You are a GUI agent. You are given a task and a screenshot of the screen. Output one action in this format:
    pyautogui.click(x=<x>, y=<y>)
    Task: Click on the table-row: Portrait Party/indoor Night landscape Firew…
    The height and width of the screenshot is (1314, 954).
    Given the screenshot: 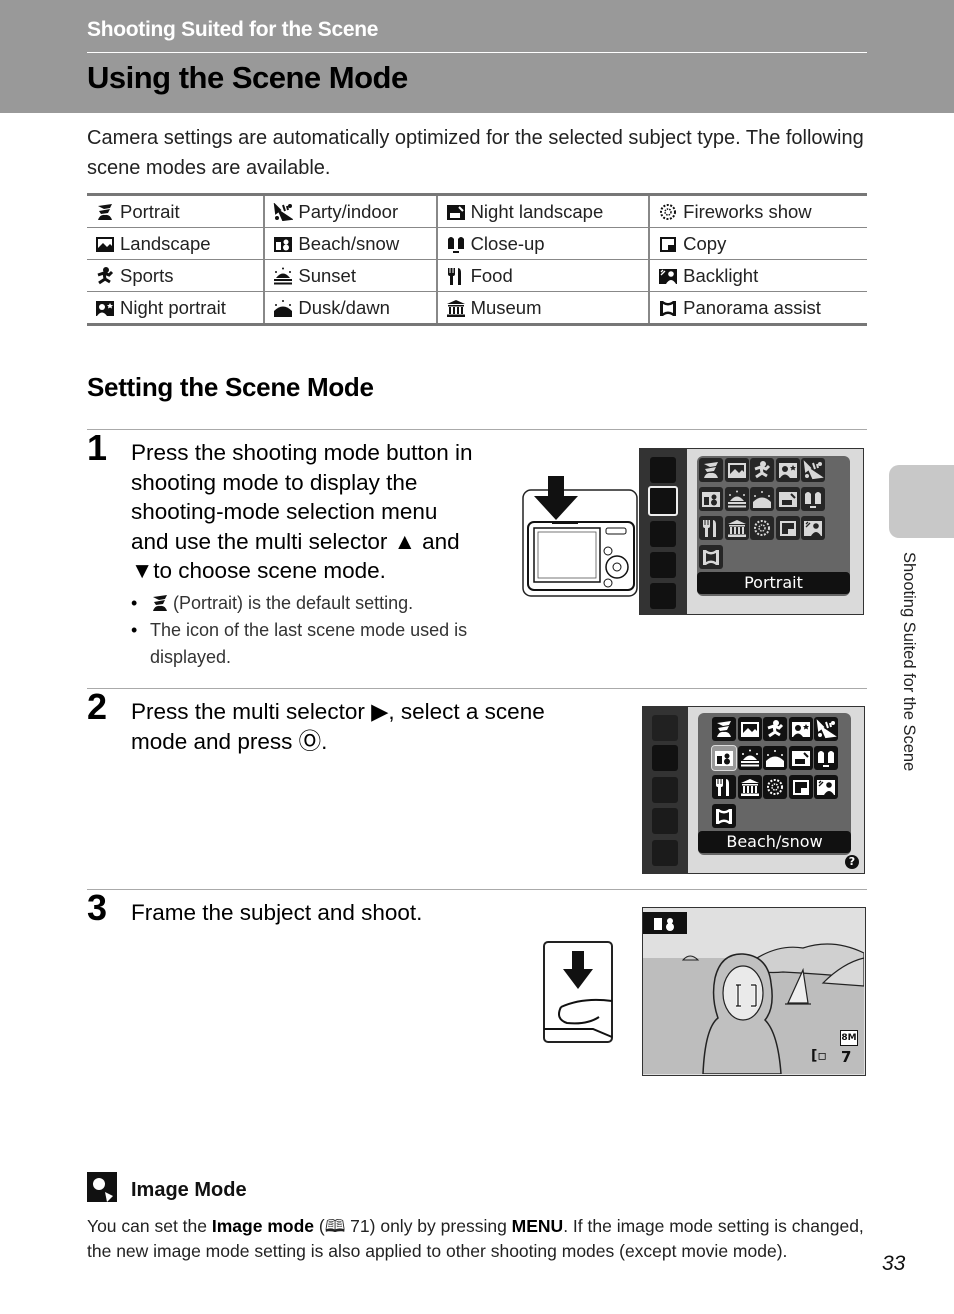 What is the action you would take?
    pyautogui.click(x=477, y=211)
    